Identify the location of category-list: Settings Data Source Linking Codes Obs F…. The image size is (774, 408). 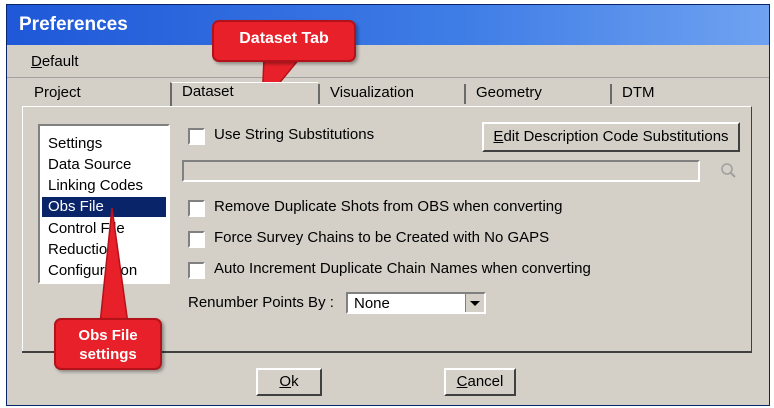
(104, 204).